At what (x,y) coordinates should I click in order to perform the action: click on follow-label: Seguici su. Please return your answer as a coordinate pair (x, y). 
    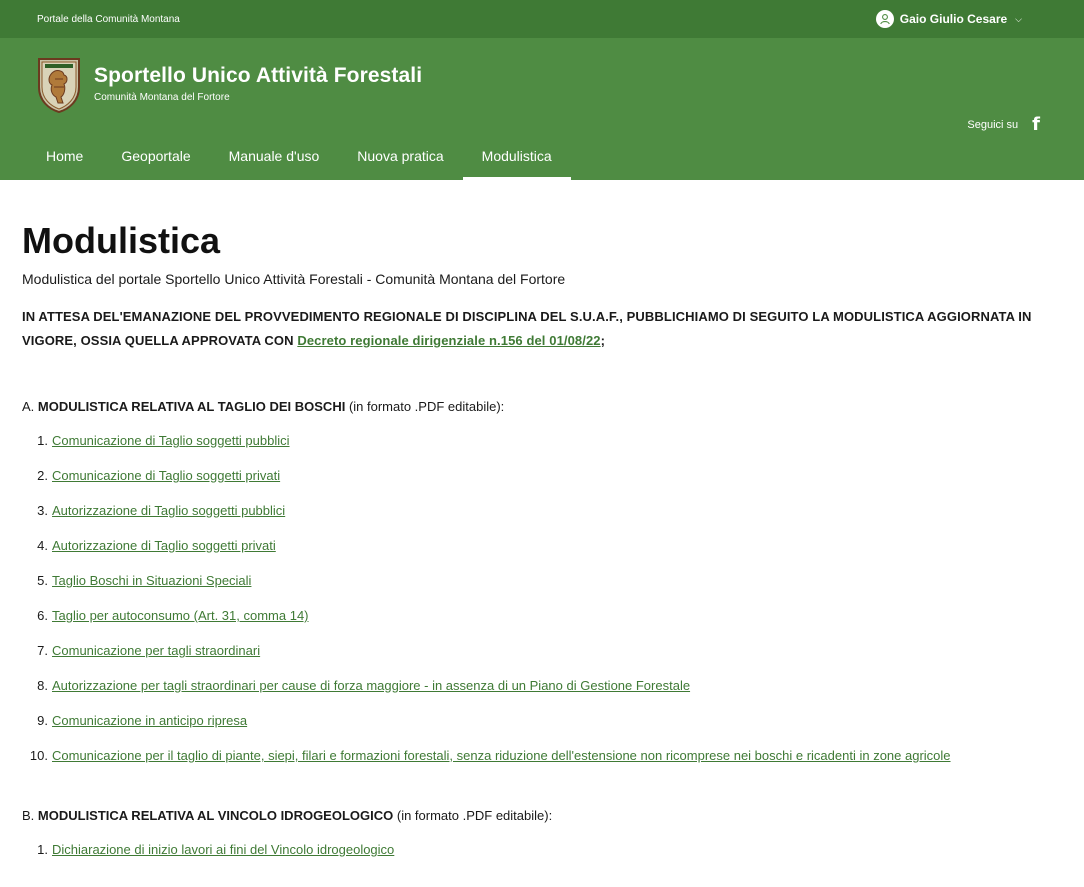
    Looking at the image, I should click on (993, 125).